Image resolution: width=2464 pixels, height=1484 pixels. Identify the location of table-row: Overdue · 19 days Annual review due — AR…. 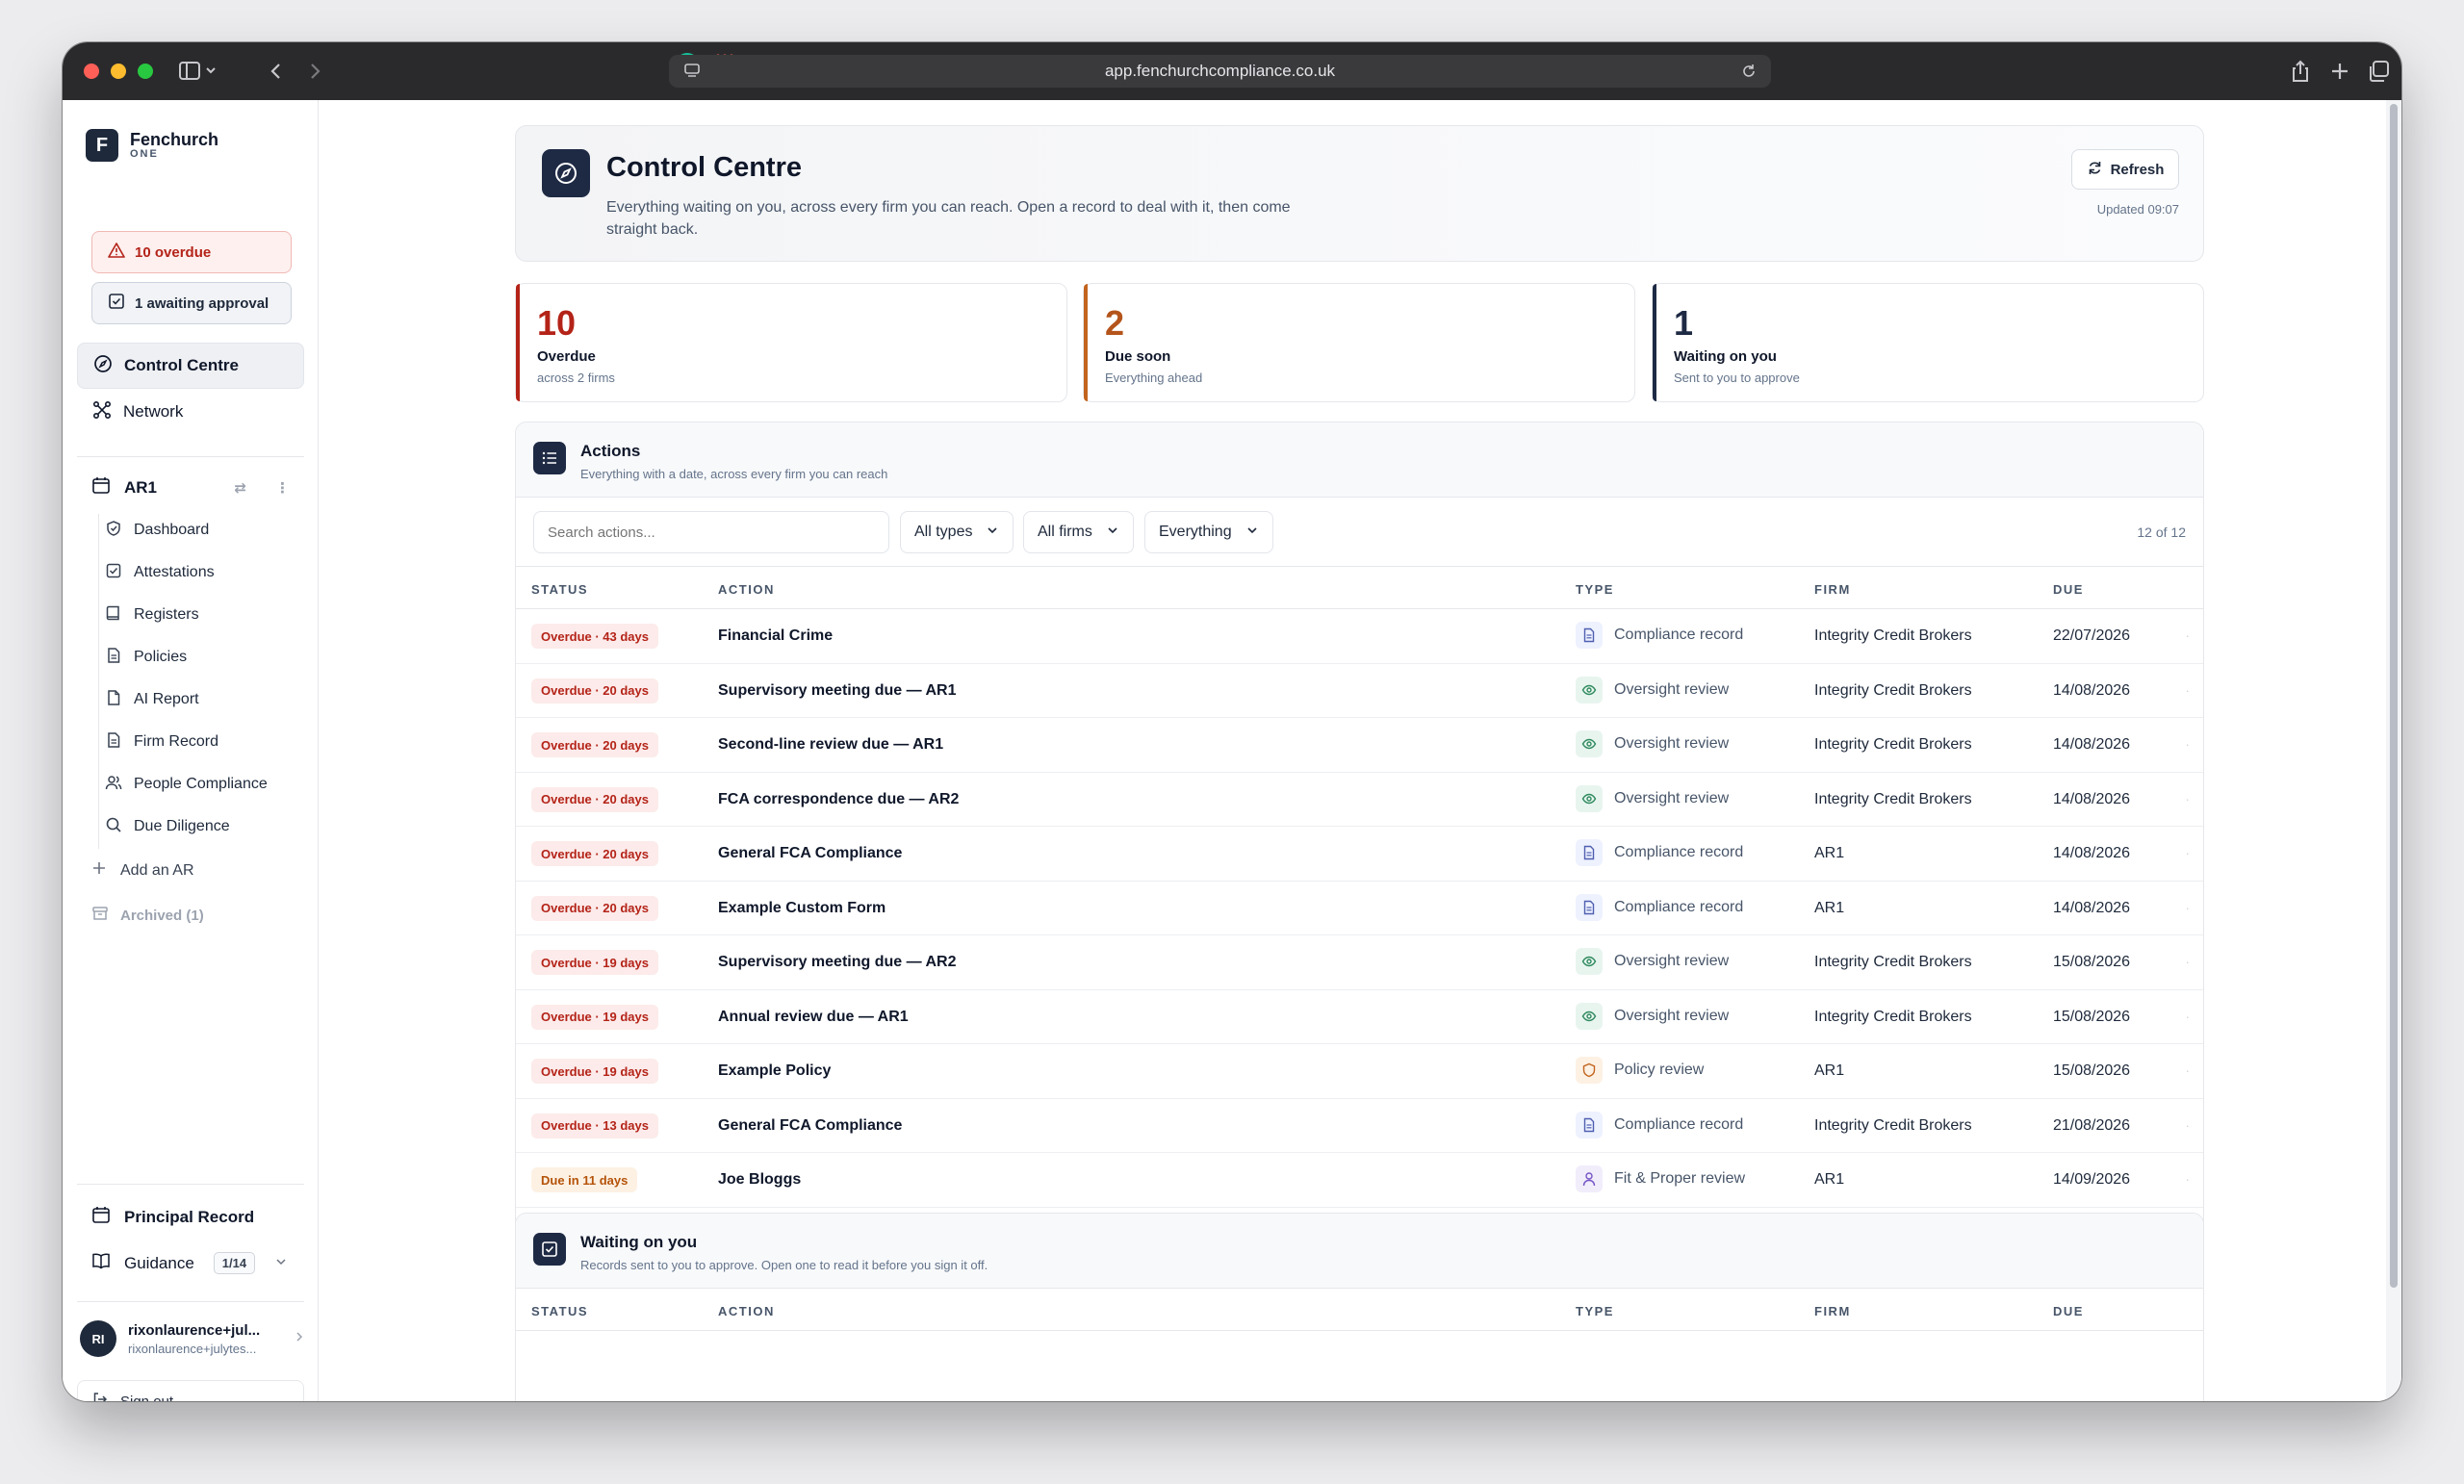
(1359, 1017).